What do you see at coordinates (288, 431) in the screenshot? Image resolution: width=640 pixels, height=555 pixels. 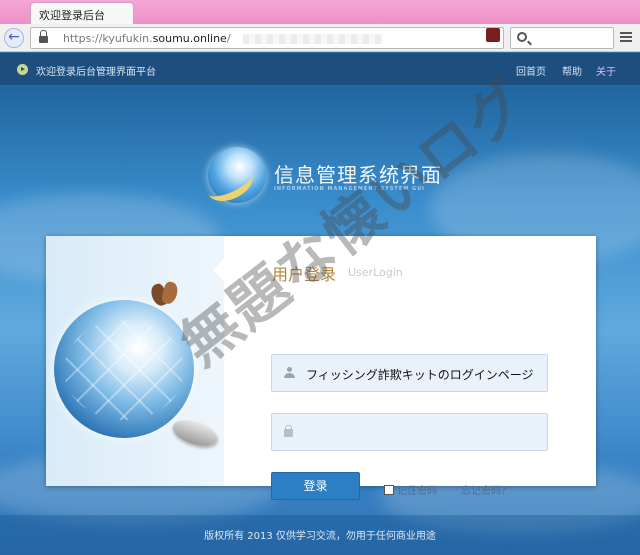 I see `padlock-icon` at bounding box center [288, 431].